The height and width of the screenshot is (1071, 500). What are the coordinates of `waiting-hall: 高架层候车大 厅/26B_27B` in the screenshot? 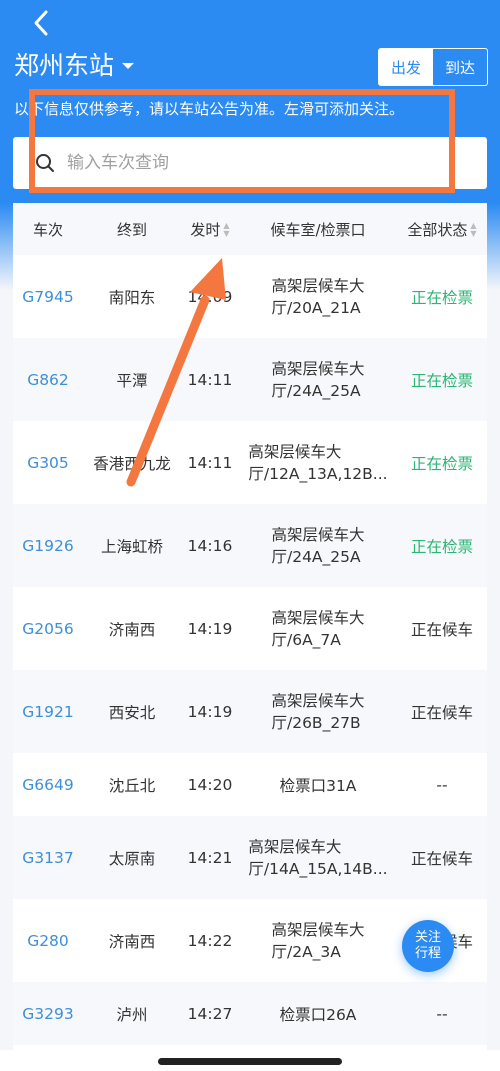 It's located at (318, 712).